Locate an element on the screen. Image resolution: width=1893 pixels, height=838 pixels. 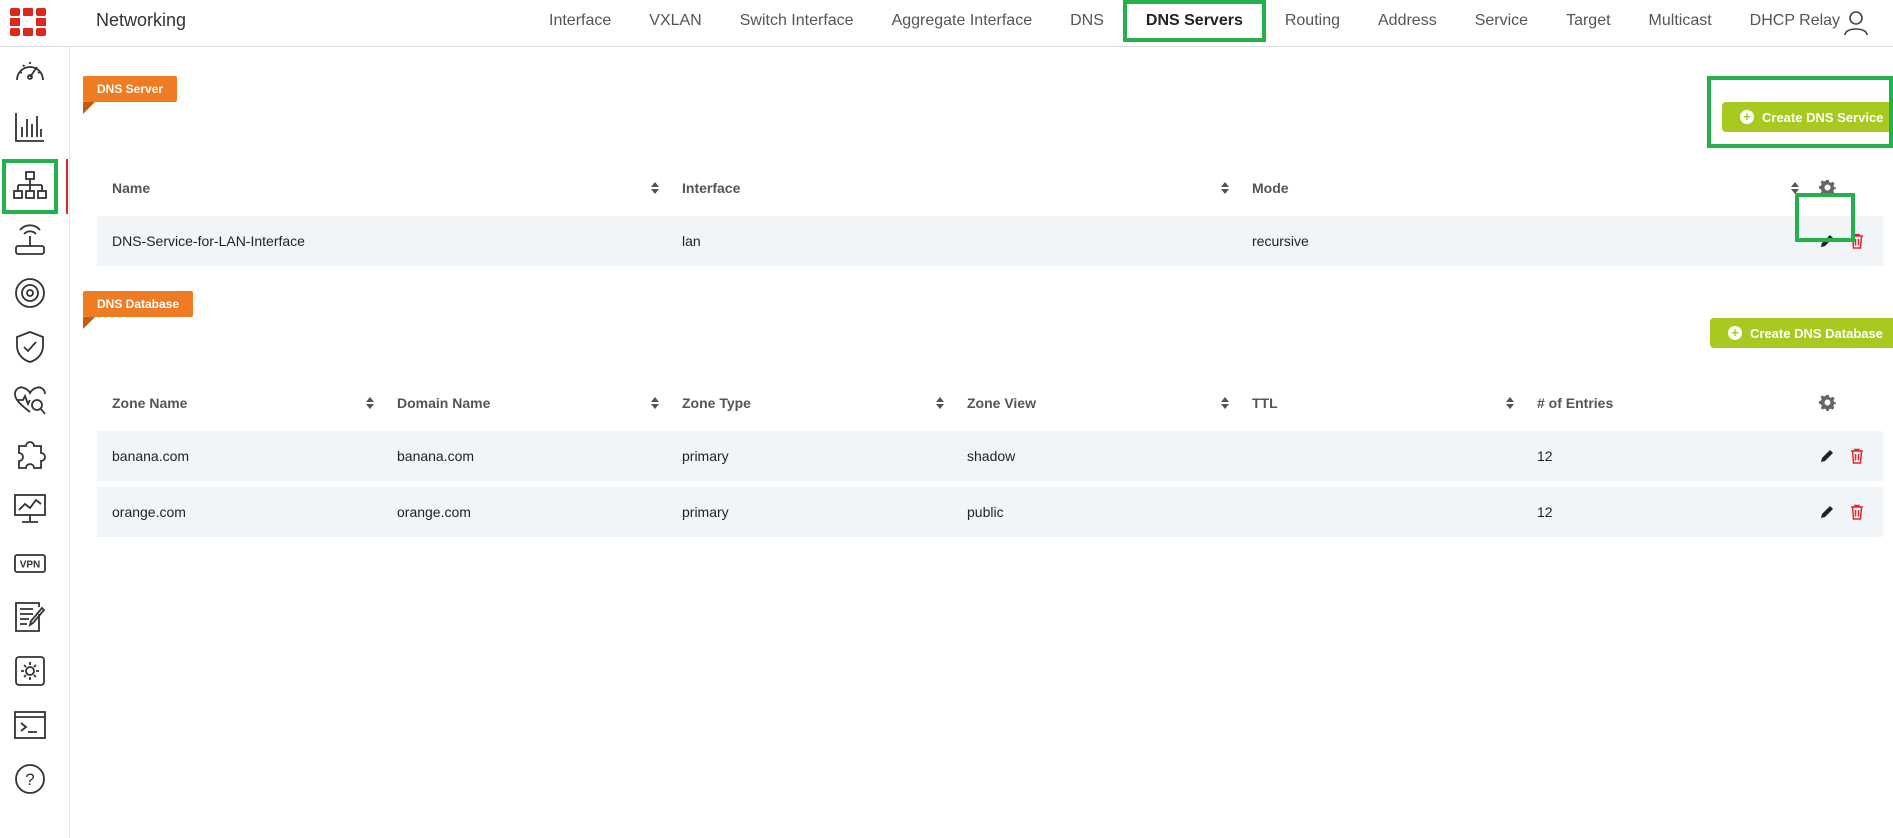
tab-multicast: Multicast is located at coordinates (1680, 21).